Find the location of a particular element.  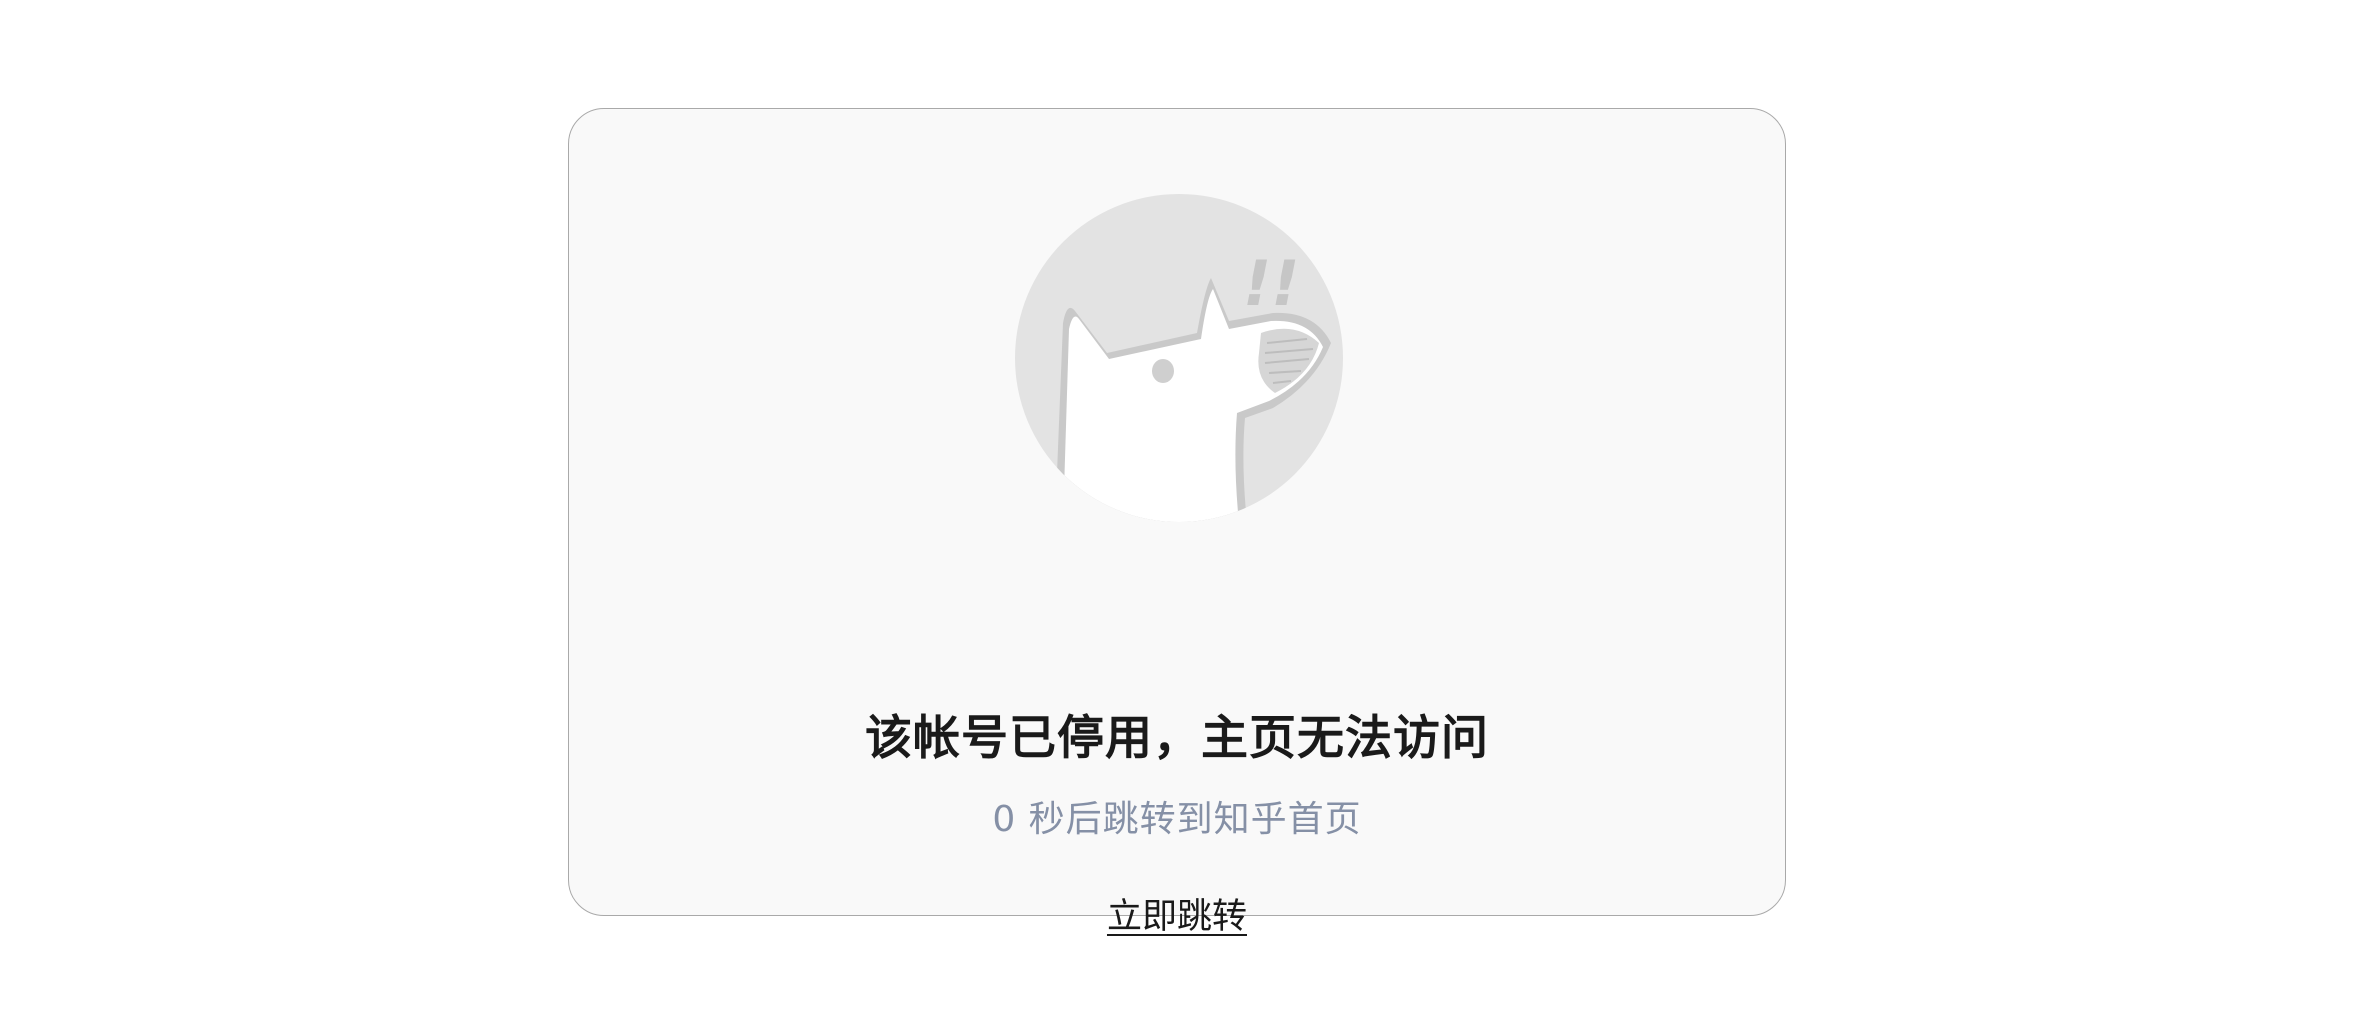

surprised-dog-illustration: !! is located at coordinates (1179, 358).